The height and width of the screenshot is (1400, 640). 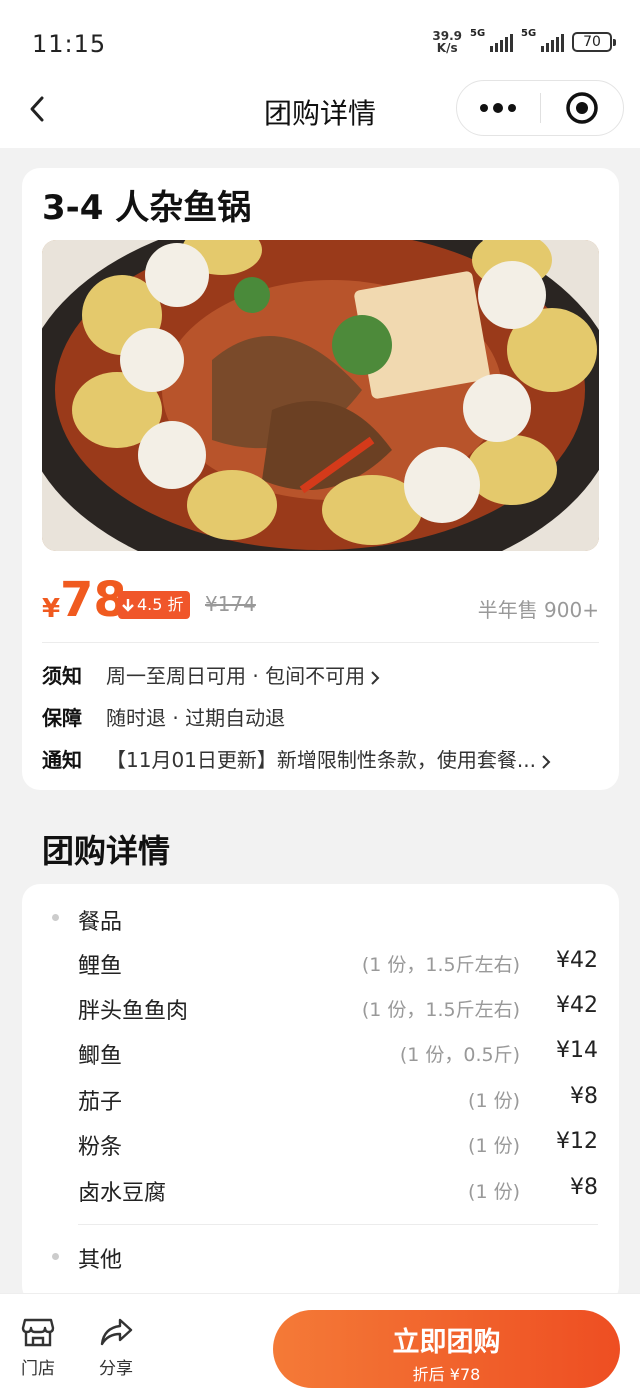 What do you see at coordinates (446, 1349) in the screenshot?
I see `buy-now-button: 立即团购 折后 ¥78` at bounding box center [446, 1349].